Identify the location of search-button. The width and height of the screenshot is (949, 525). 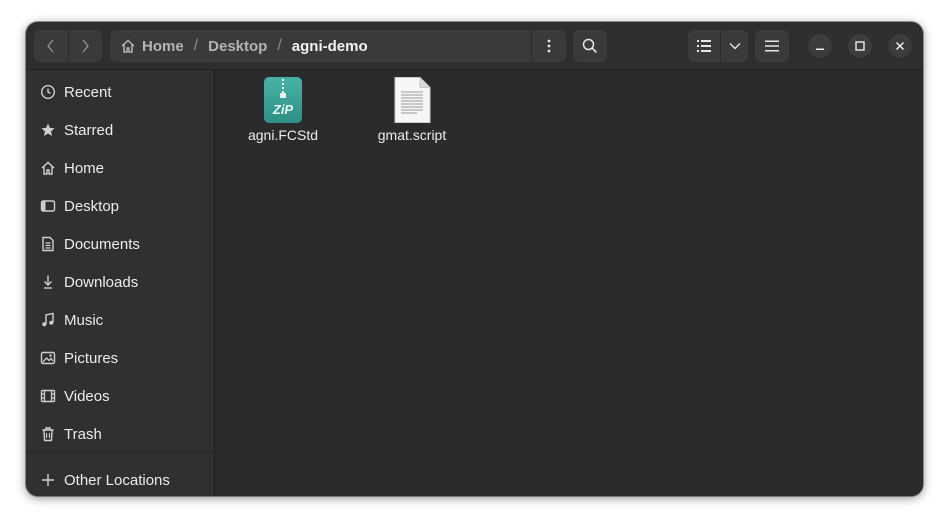
(590, 46).